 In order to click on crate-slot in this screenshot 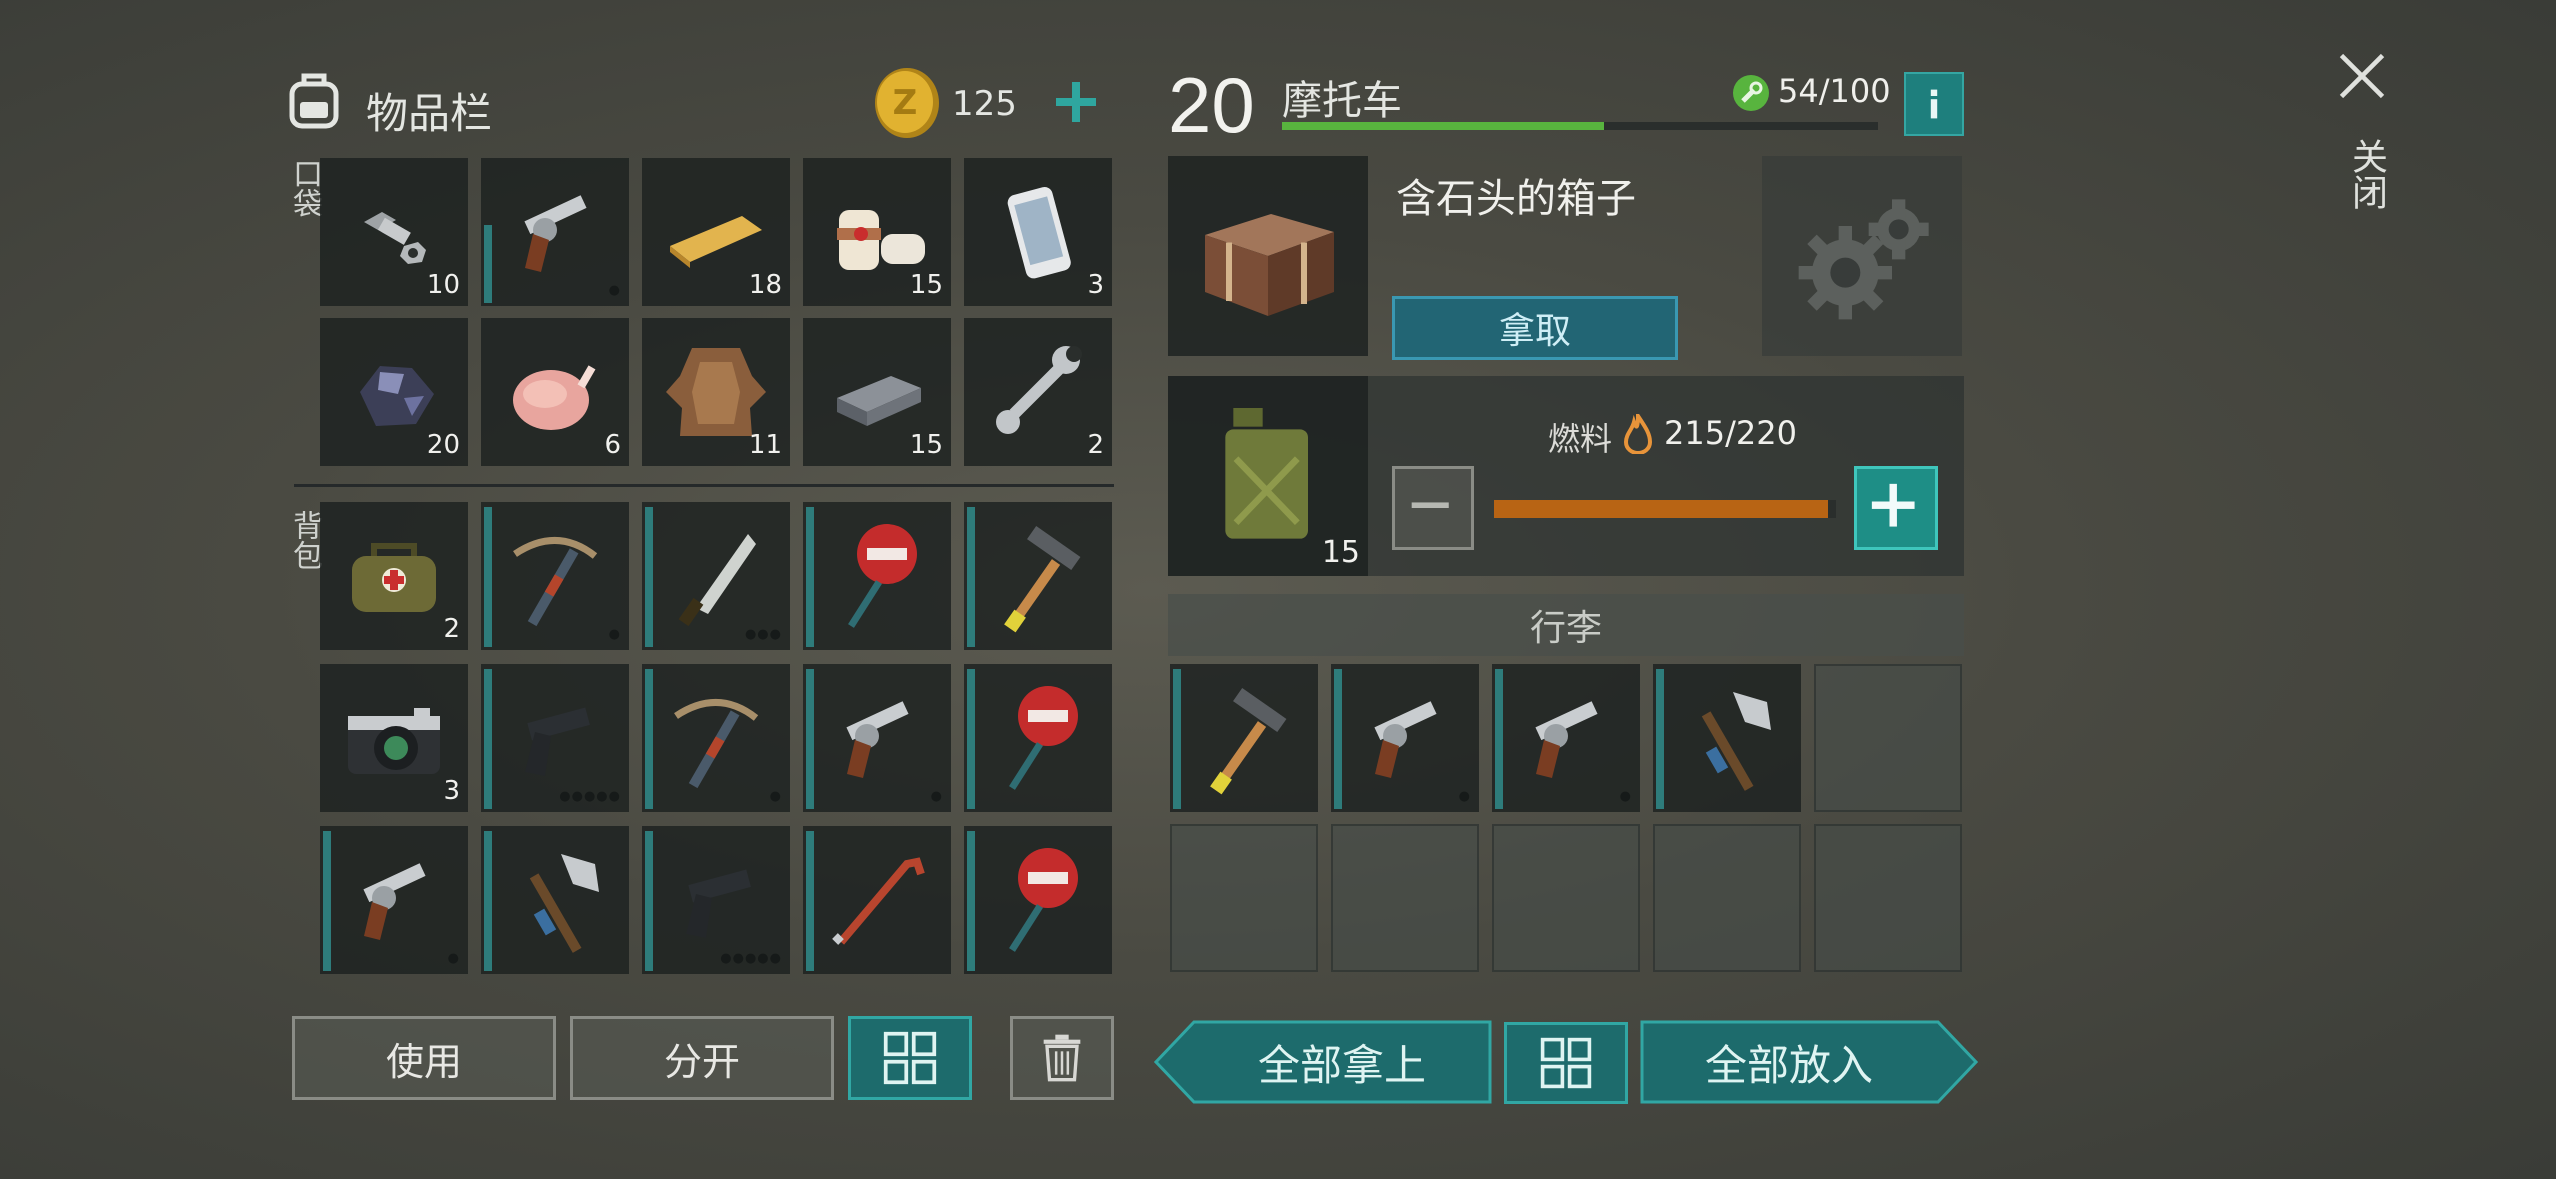, I will do `click(1268, 256)`.